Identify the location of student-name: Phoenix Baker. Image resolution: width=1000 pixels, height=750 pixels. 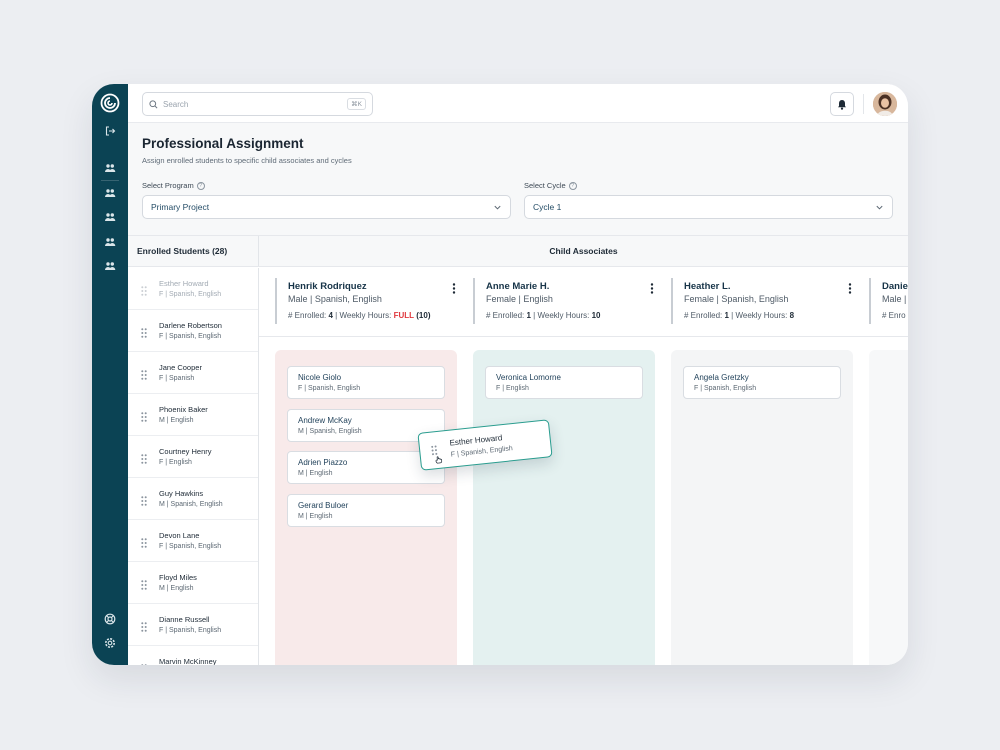
(183, 409).